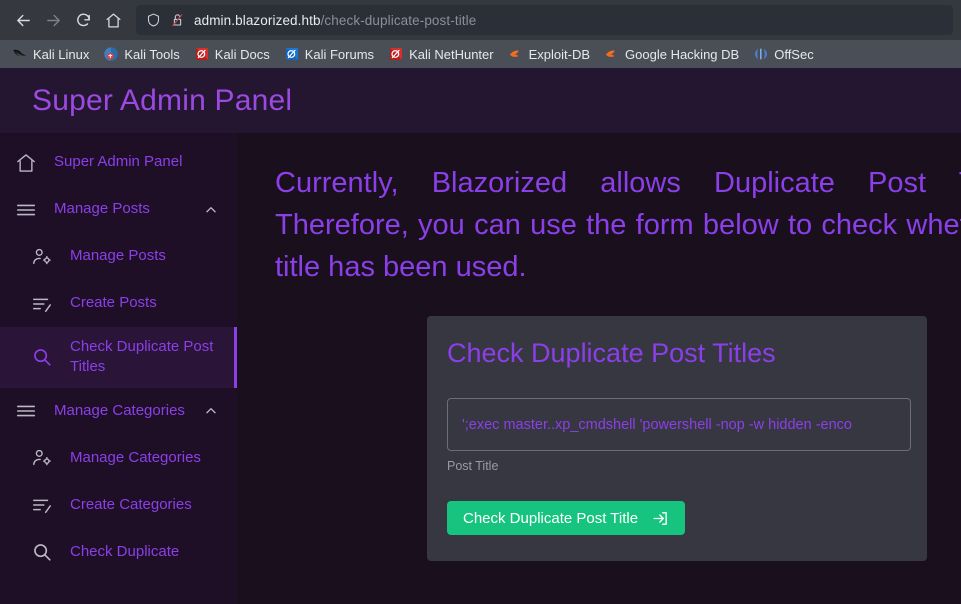 Image resolution: width=961 pixels, height=604 pixels. I want to click on sidebar-item-manage-categories: Manage Categories, so click(118, 458).